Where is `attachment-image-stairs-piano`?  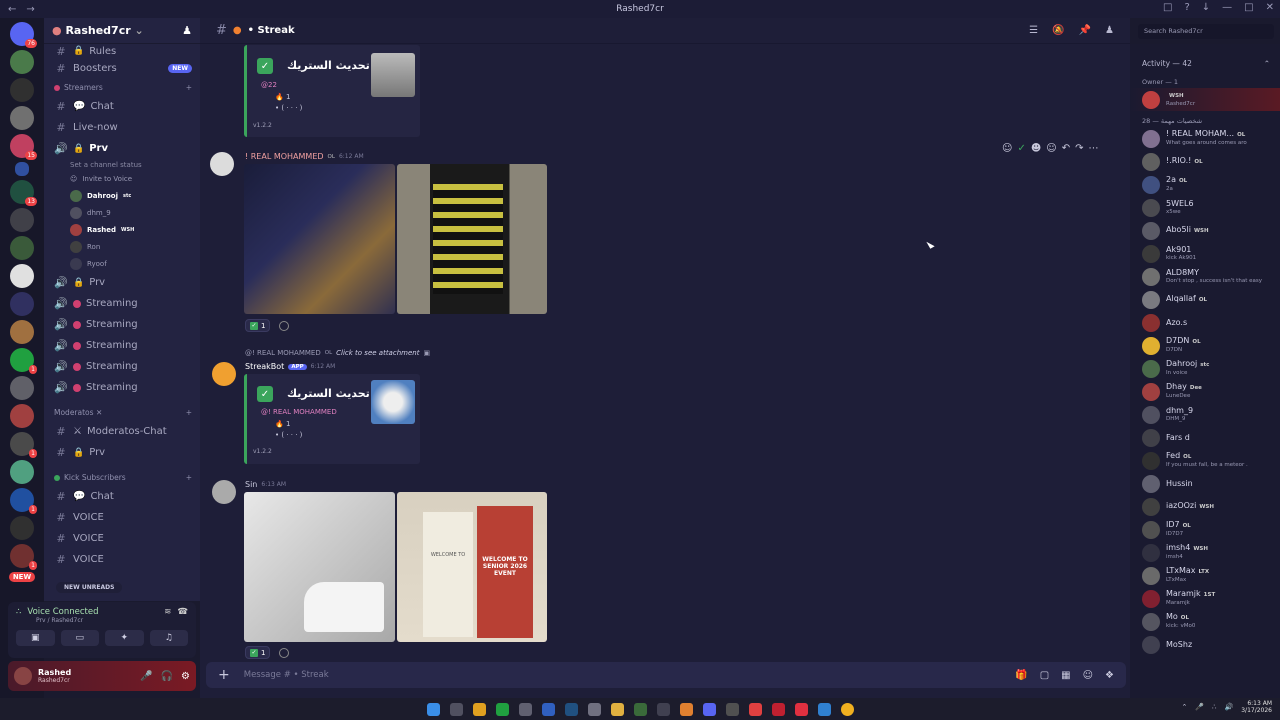
attachment-image-stairs-piano is located at coordinates (319, 567).